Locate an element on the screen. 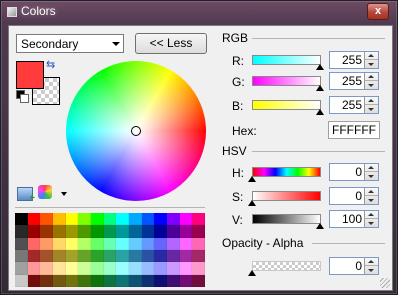  palette-menu-icon is located at coordinates (45, 192).